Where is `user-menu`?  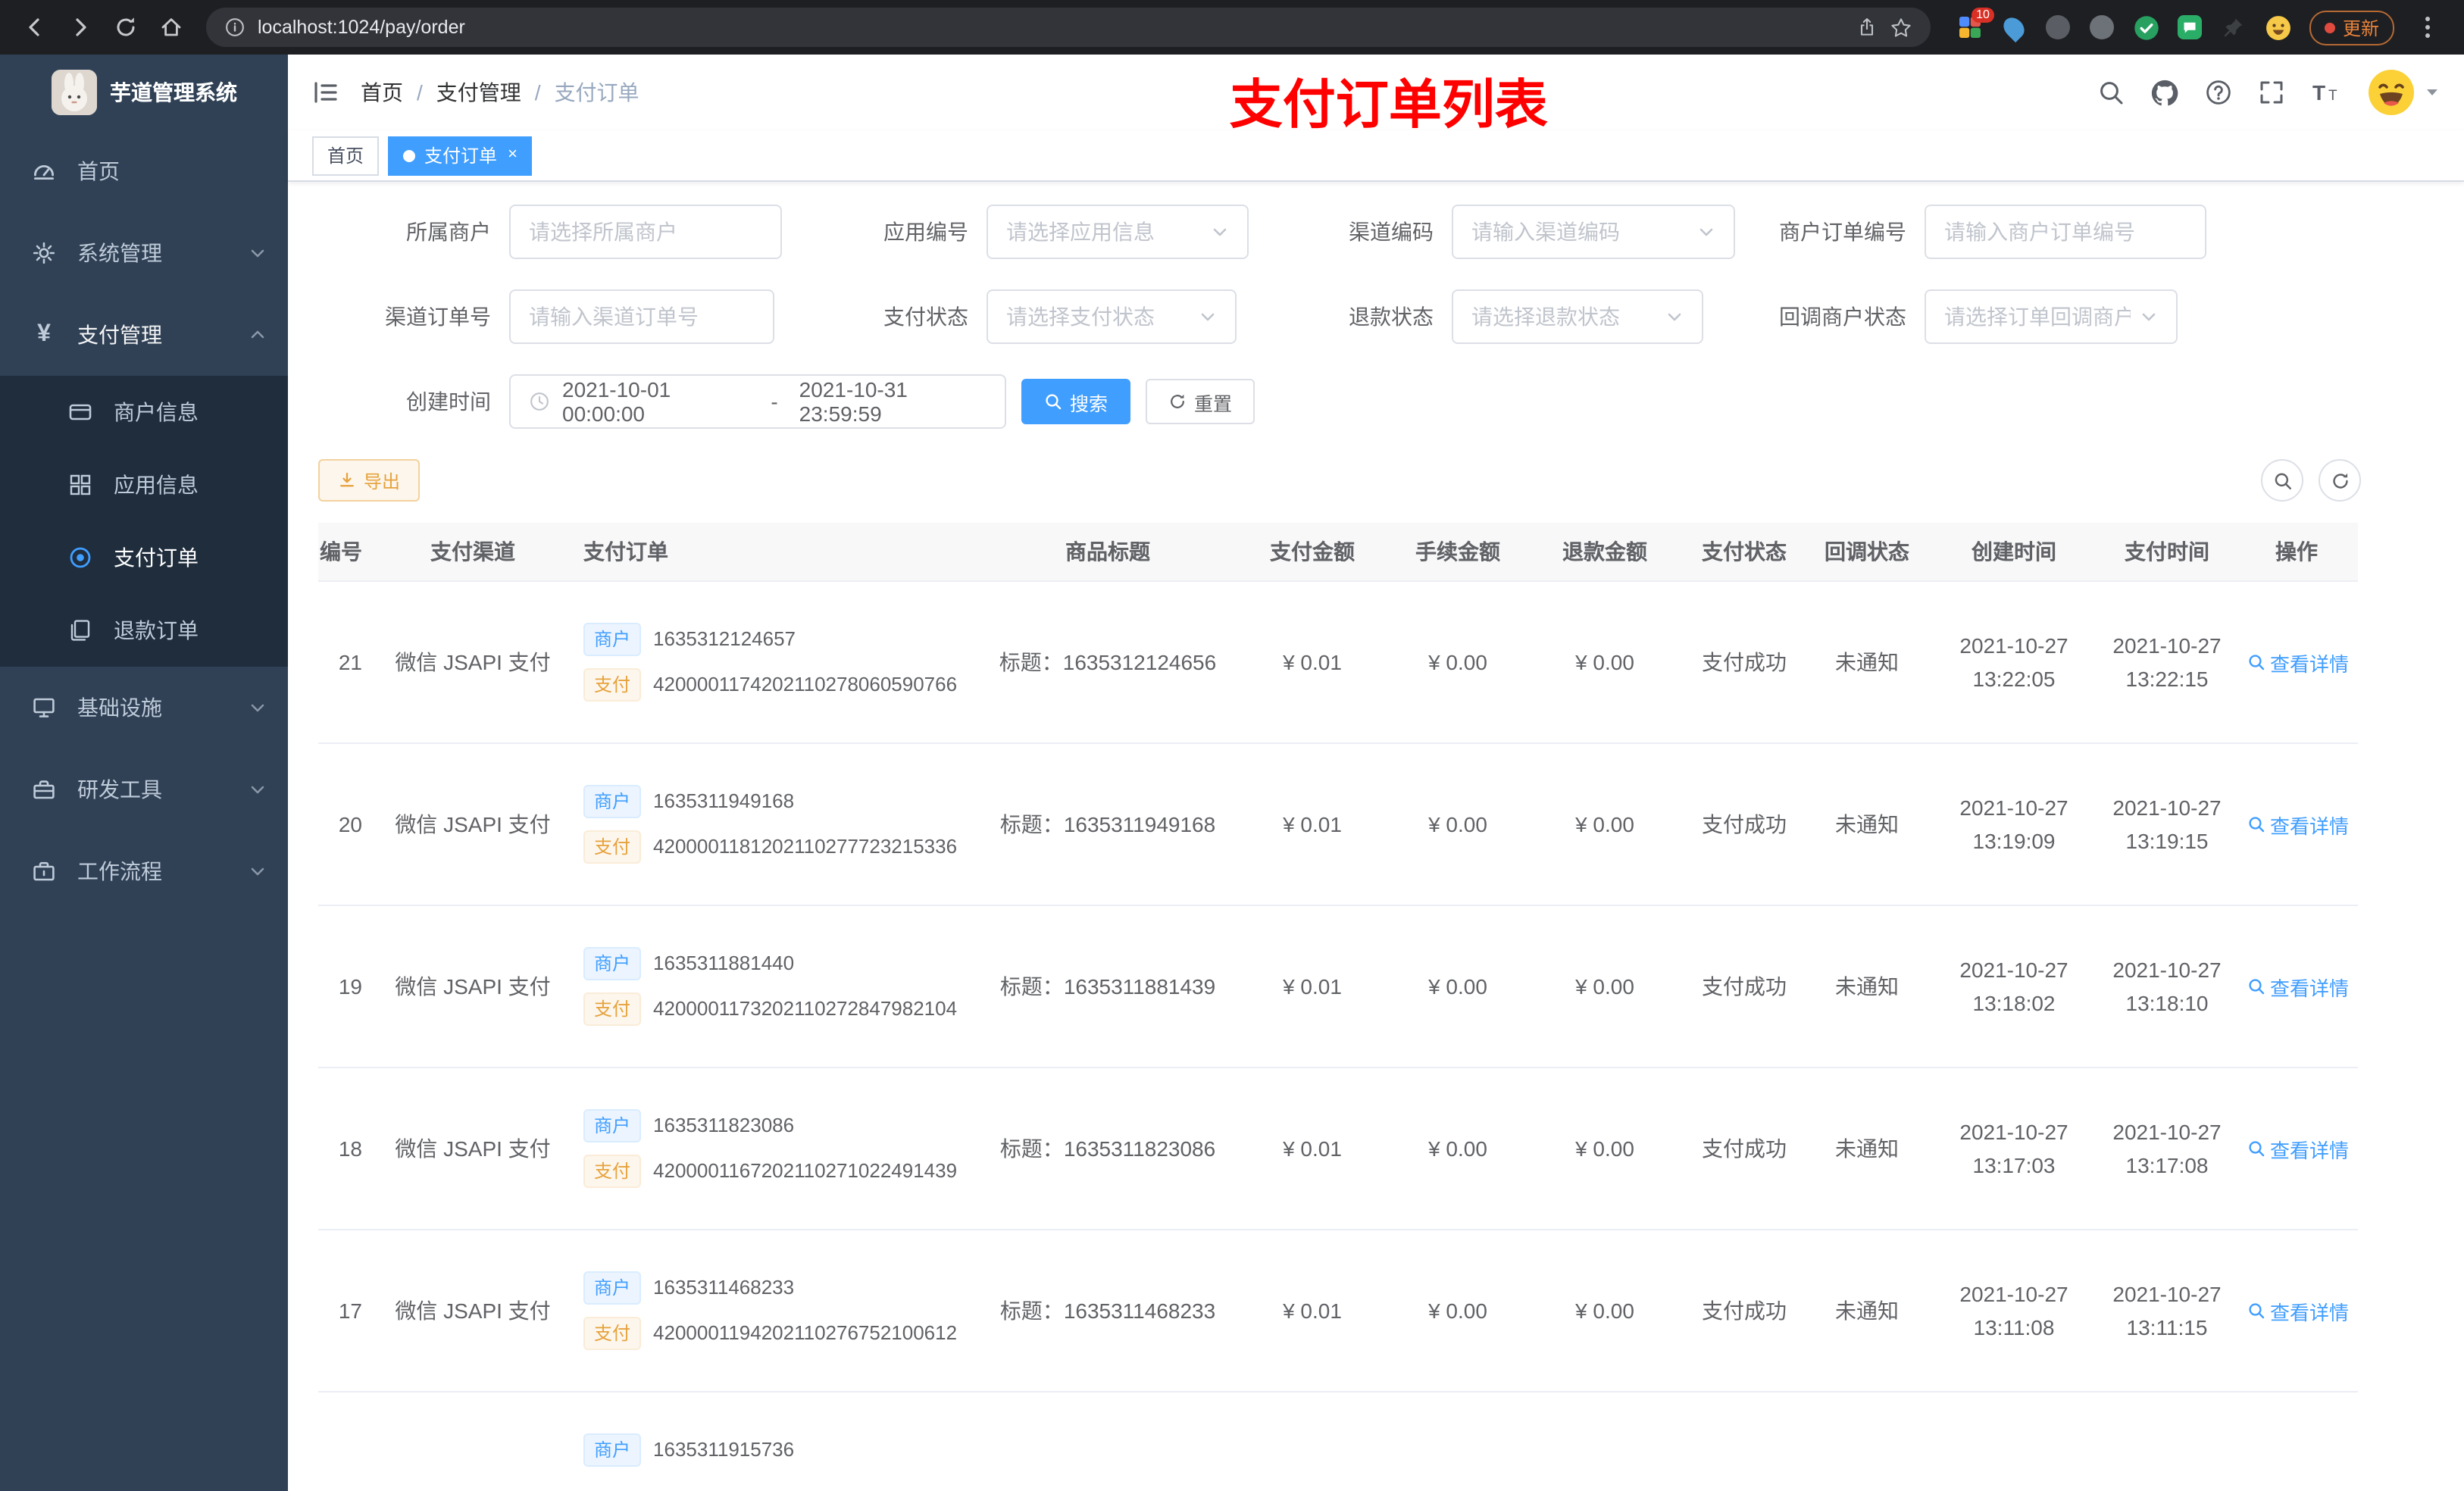
user-menu is located at coordinates (2403, 92).